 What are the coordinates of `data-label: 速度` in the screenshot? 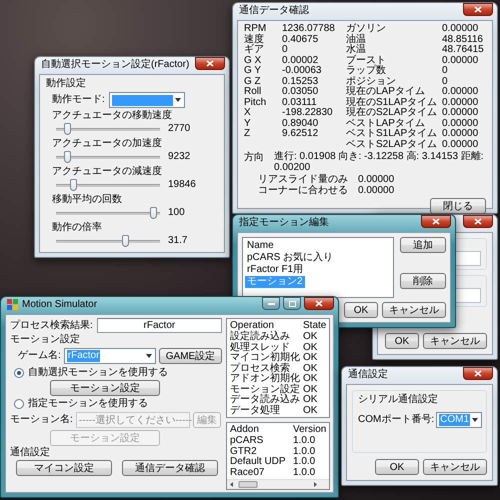 It's located at (254, 39).